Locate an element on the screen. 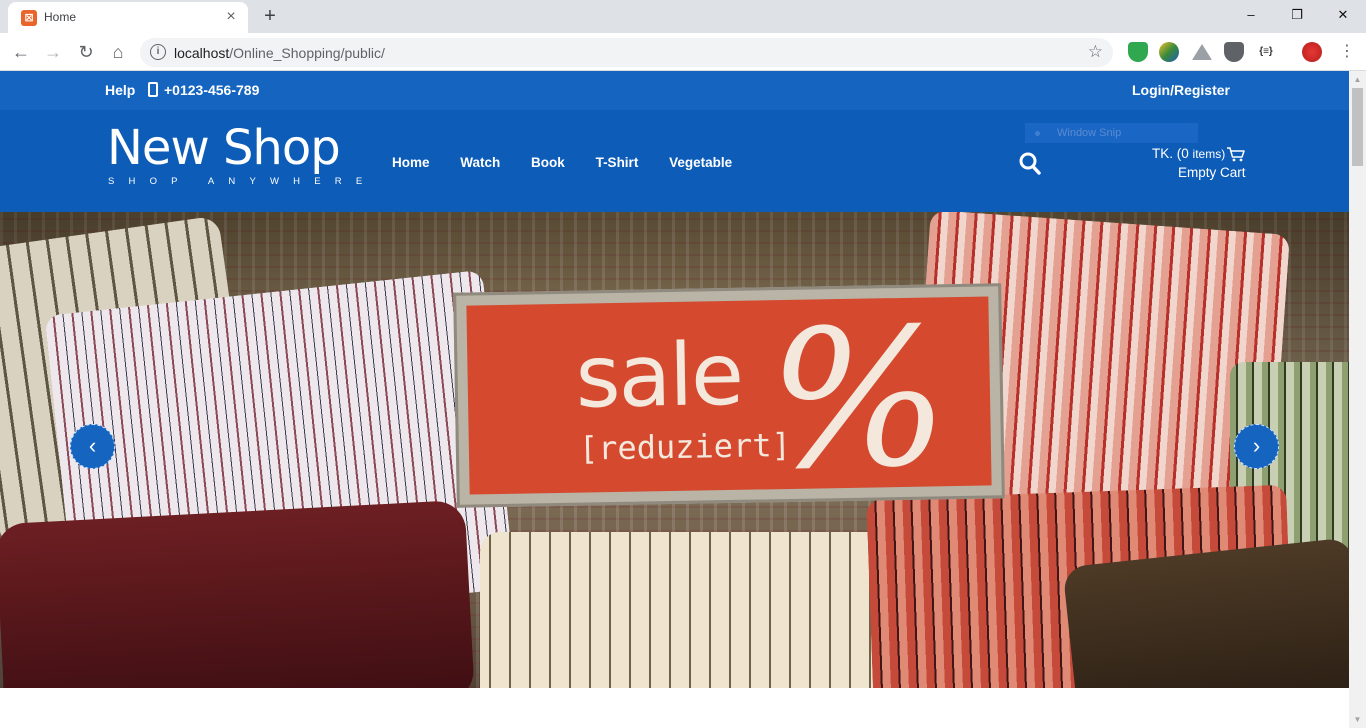  phone-number: +0123-456-789 is located at coordinates (212, 90).